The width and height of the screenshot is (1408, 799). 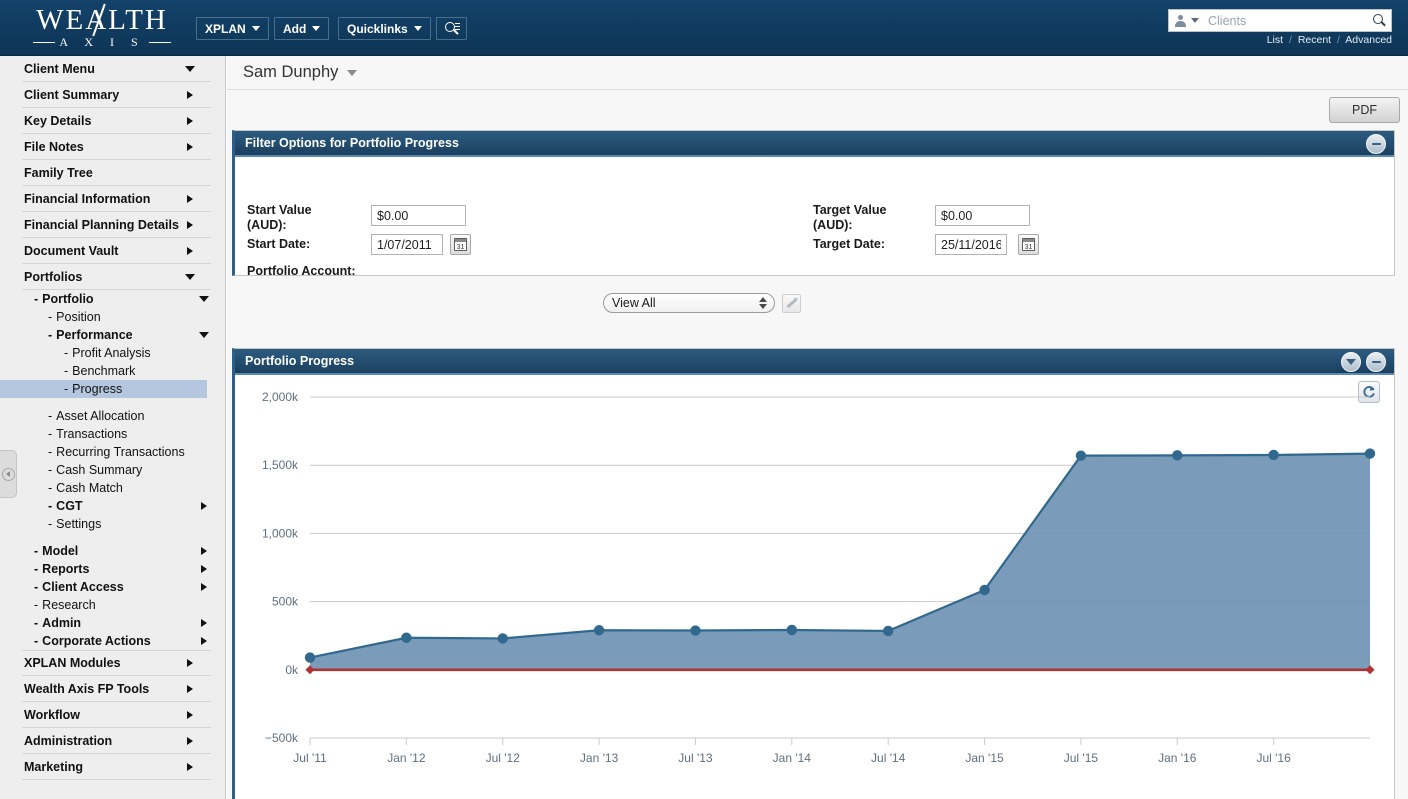 I want to click on chart-panel-options-button, so click(x=1351, y=362).